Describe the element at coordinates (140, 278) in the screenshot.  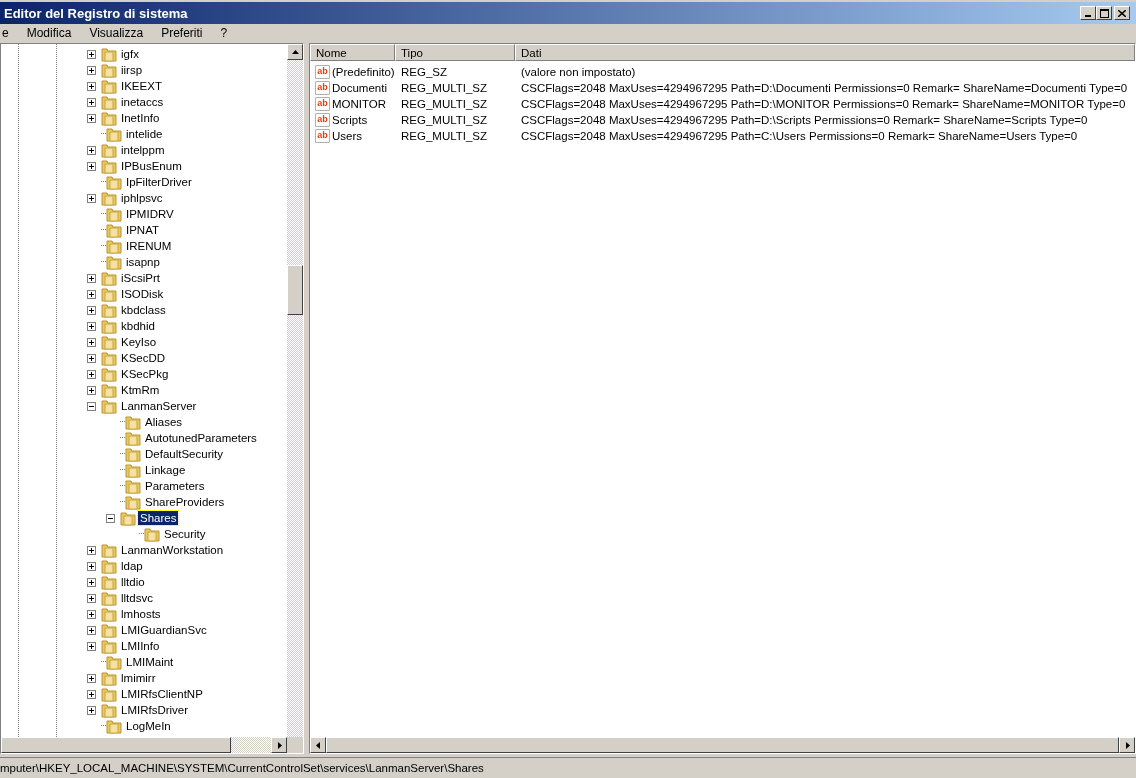
I see `tree-item: iScsiPrt` at that location.